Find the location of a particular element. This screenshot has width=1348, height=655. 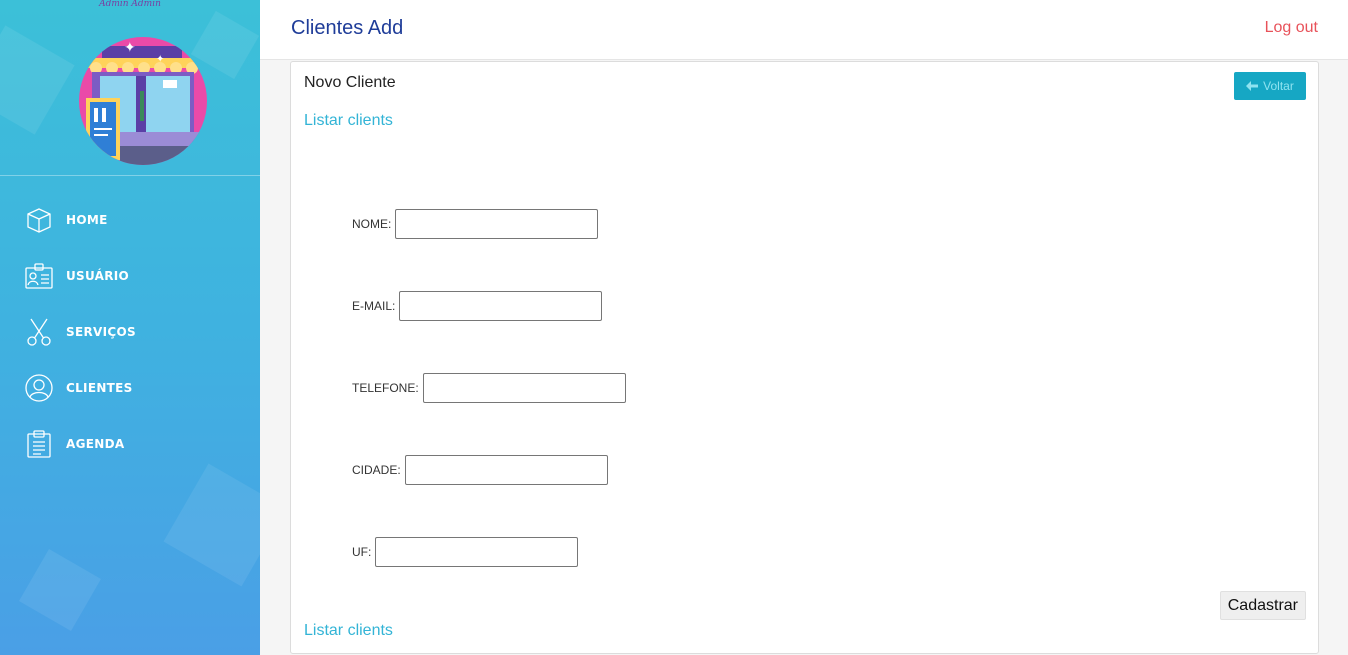

sidebar-item-label: HOME is located at coordinates (87, 220).